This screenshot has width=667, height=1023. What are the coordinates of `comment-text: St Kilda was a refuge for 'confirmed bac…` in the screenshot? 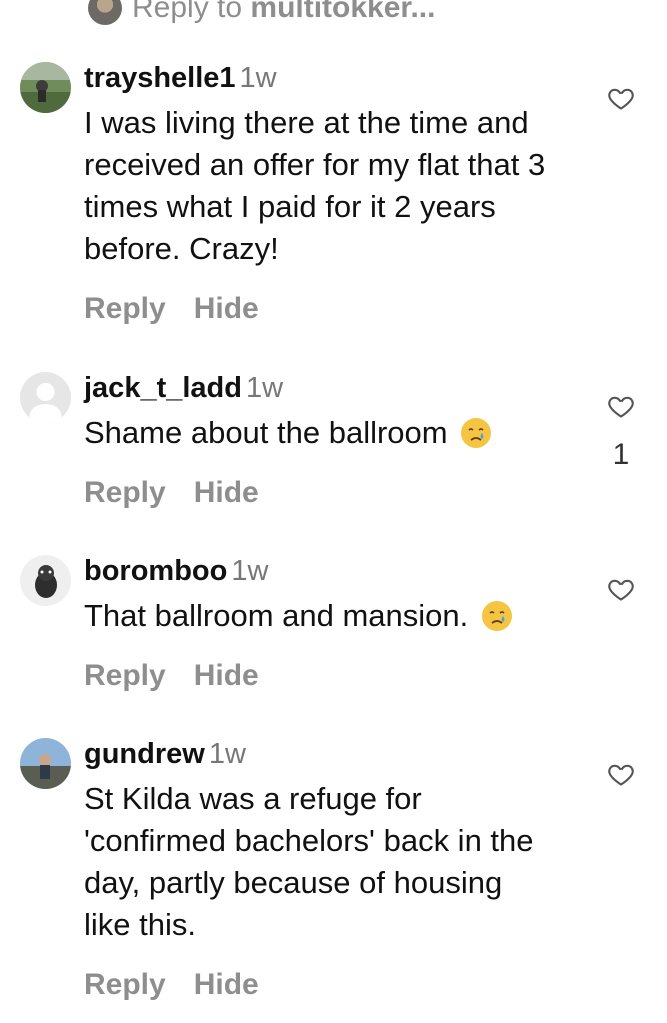 It's located at (309, 861).